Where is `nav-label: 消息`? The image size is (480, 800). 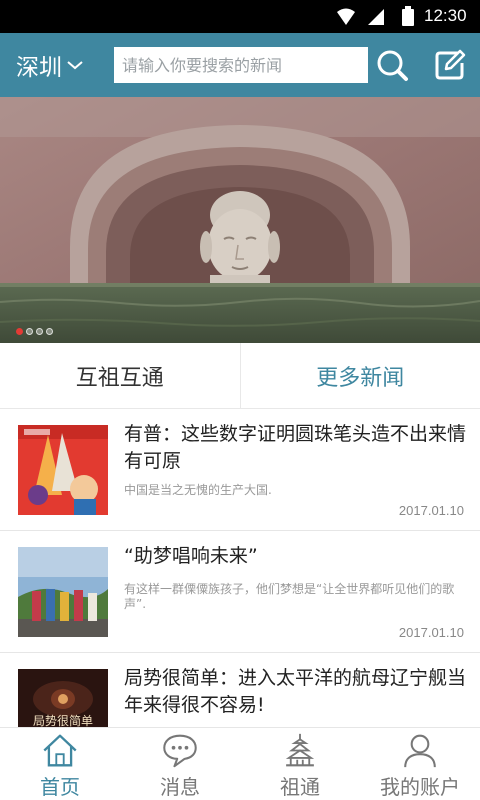 nav-label: 消息 is located at coordinates (180, 787).